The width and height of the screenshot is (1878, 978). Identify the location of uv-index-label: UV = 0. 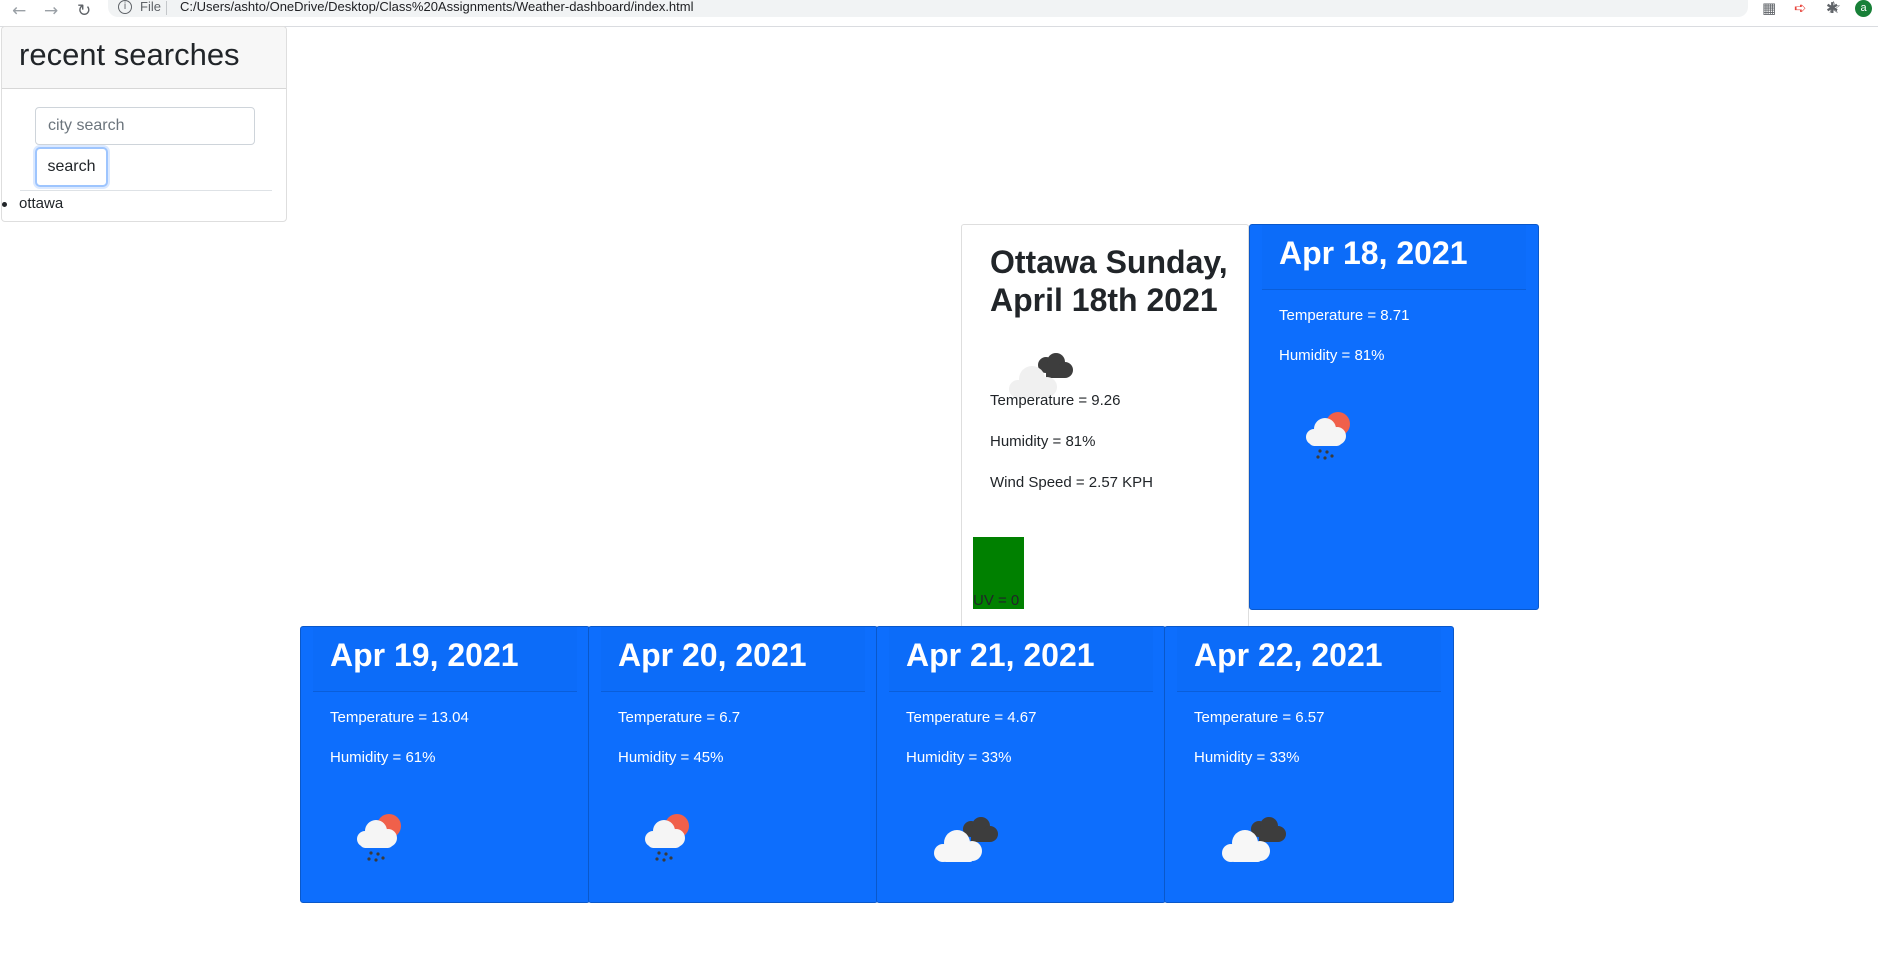
(996, 600).